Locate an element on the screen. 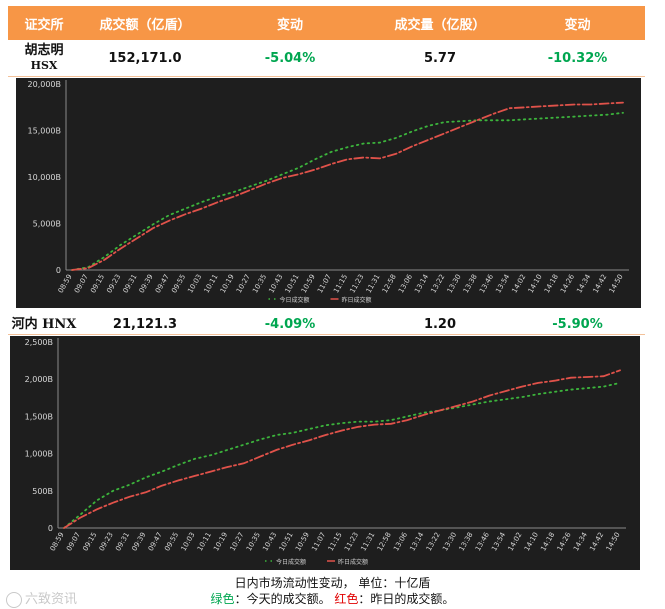  hsx-volume-change: -10.32% is located at coordinates (577, 58).